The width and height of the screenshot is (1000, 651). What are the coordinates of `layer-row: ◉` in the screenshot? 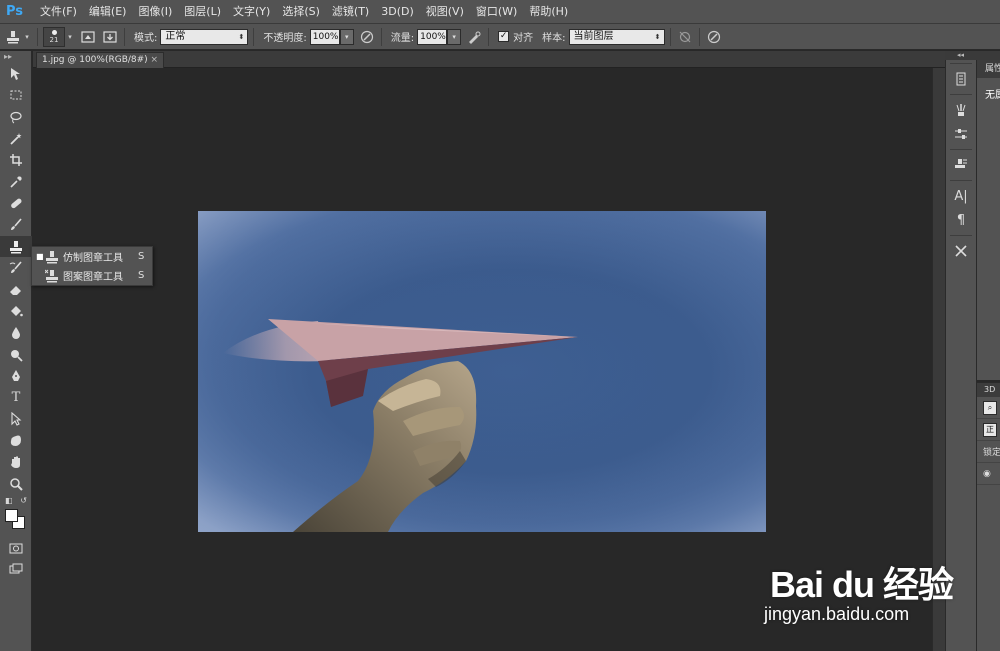 It's located at (988, 474).